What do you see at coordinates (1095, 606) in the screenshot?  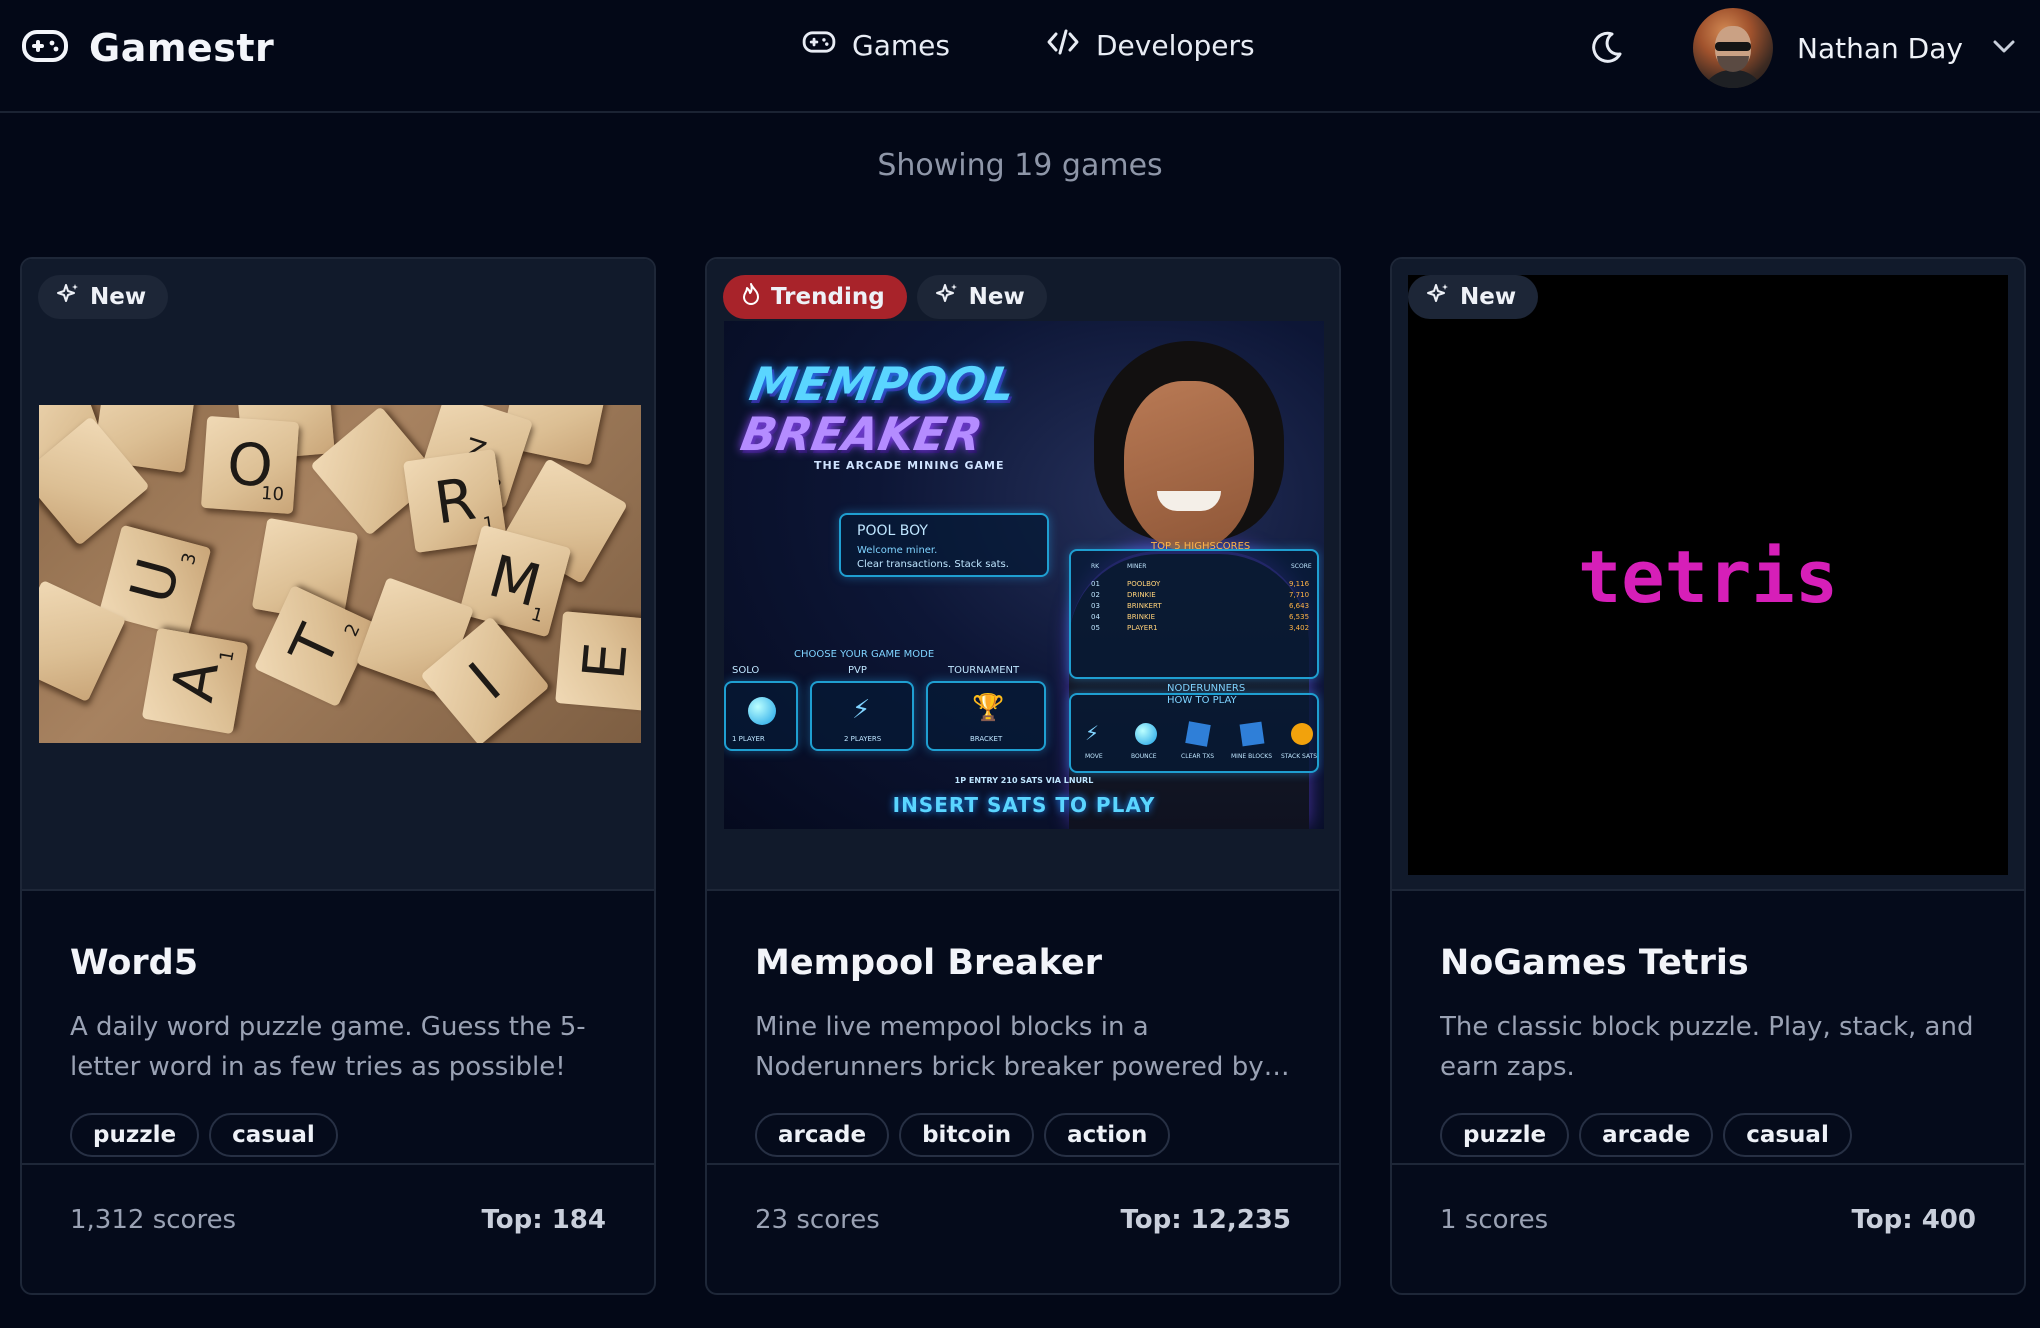 I see `highscore-ranks: 01 02 03 04 05` at bounding box center [1095, 606].